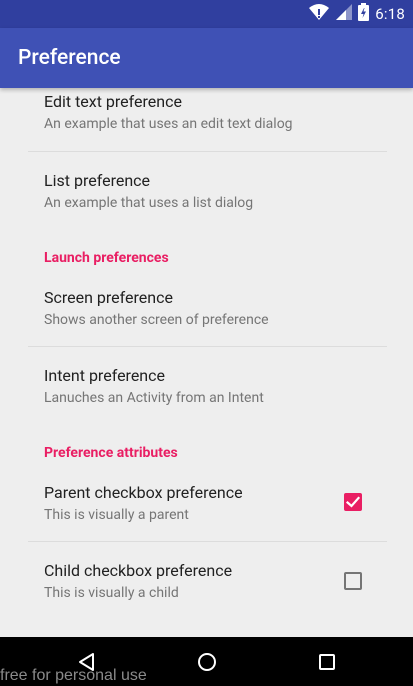  I want to click on preference-summary: Shows another screen of preference, so click(156, 320).